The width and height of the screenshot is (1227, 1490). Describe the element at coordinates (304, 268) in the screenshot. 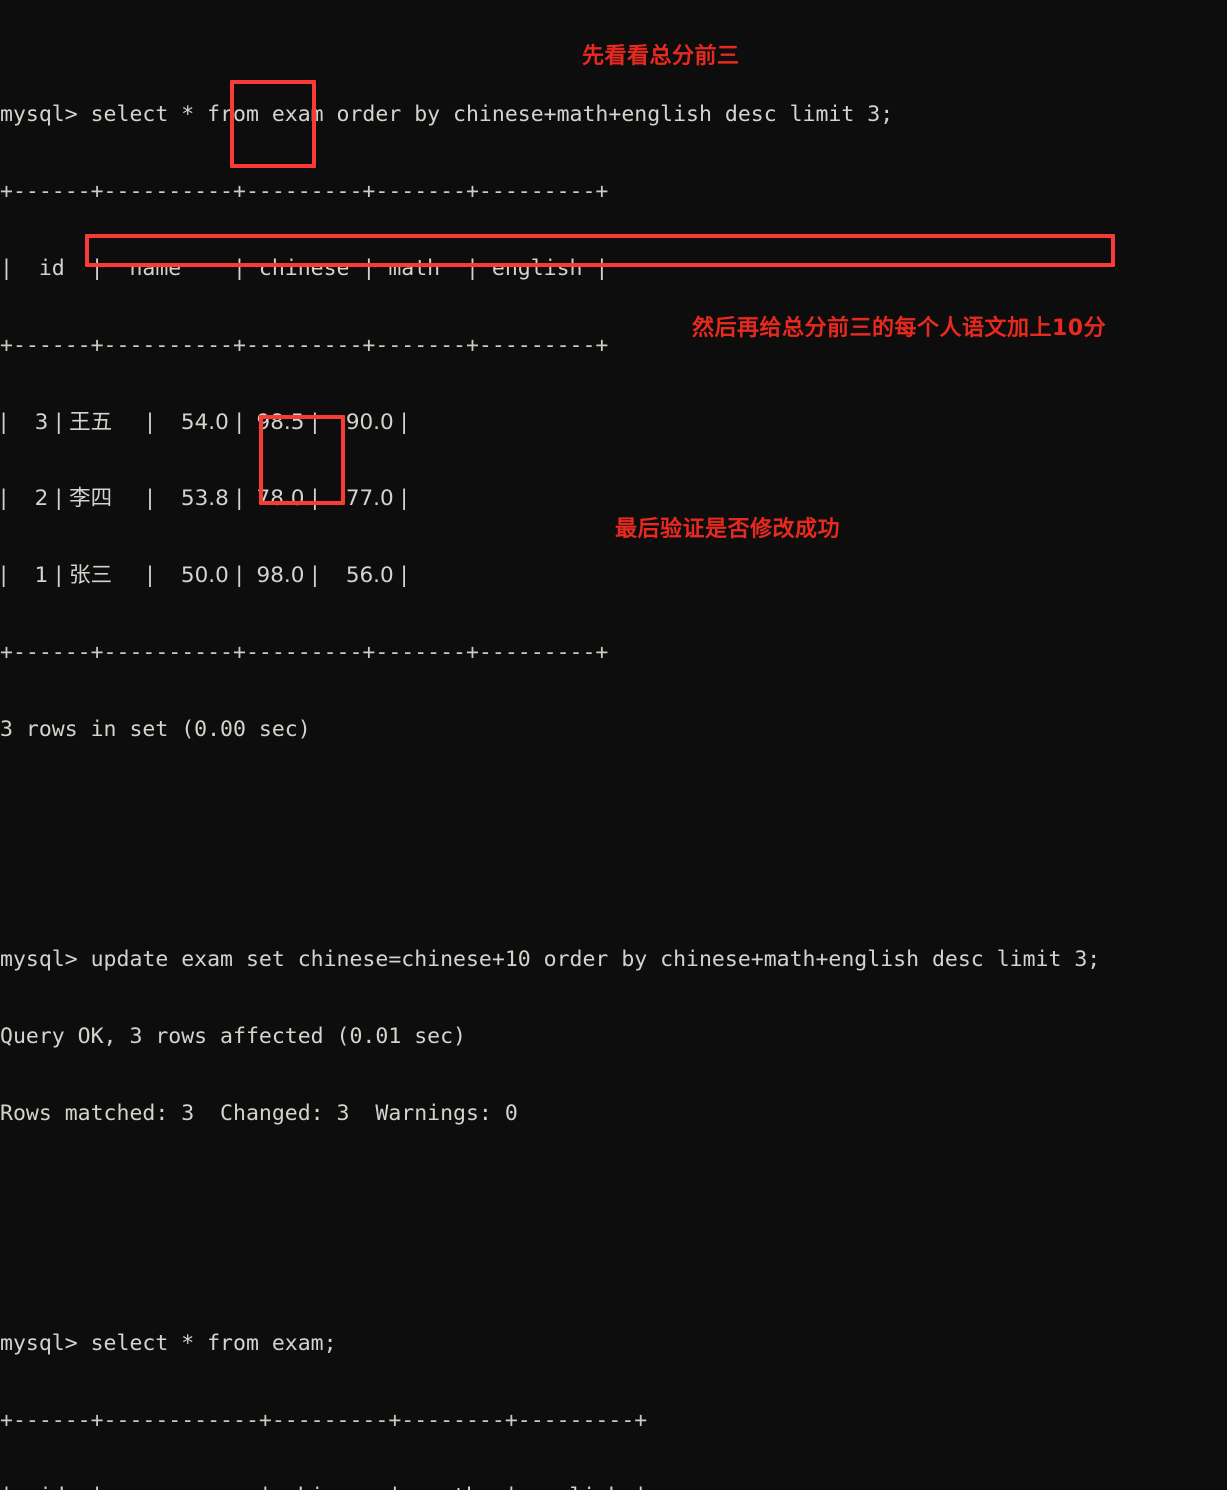

I see `table1-header-row: | id | name | chinese | math | english |` at that location.